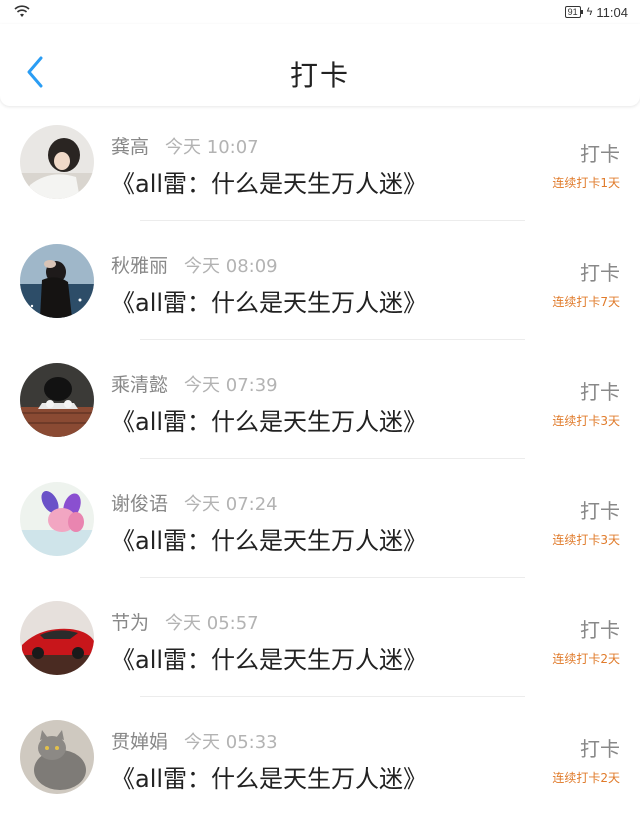  I want to click on streak-label: 连续打卡1天, so click(586, 183).